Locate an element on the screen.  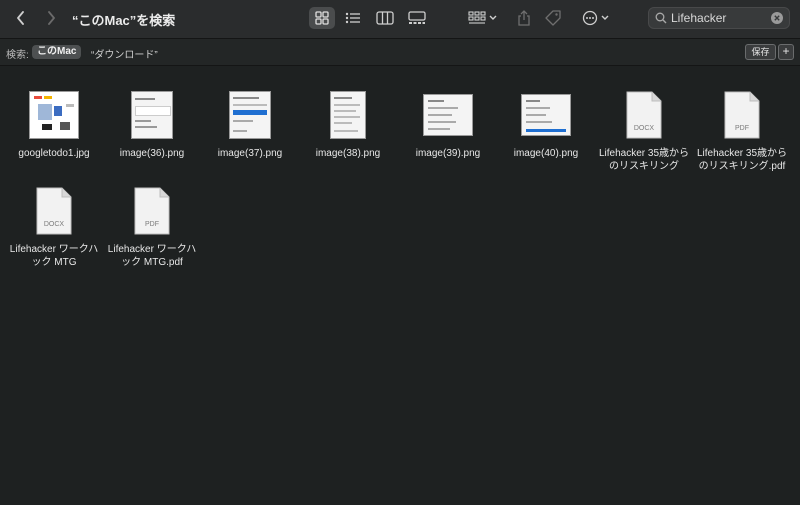
window-title: “このMac”を検索 is located at coordinates (124, 20).